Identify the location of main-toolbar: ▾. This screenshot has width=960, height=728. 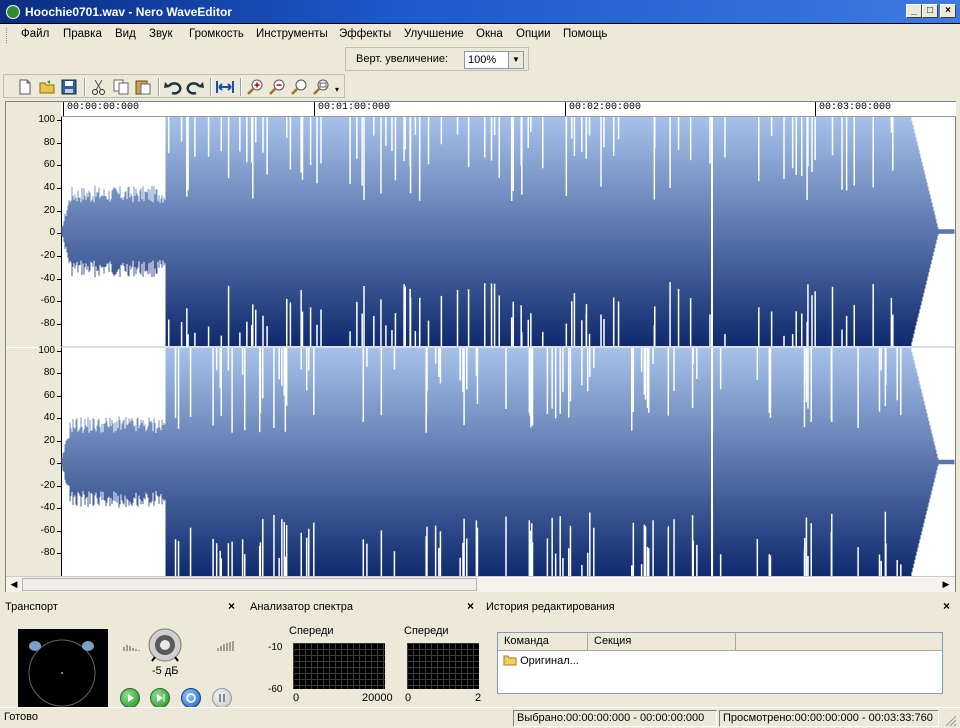
(174, 86).